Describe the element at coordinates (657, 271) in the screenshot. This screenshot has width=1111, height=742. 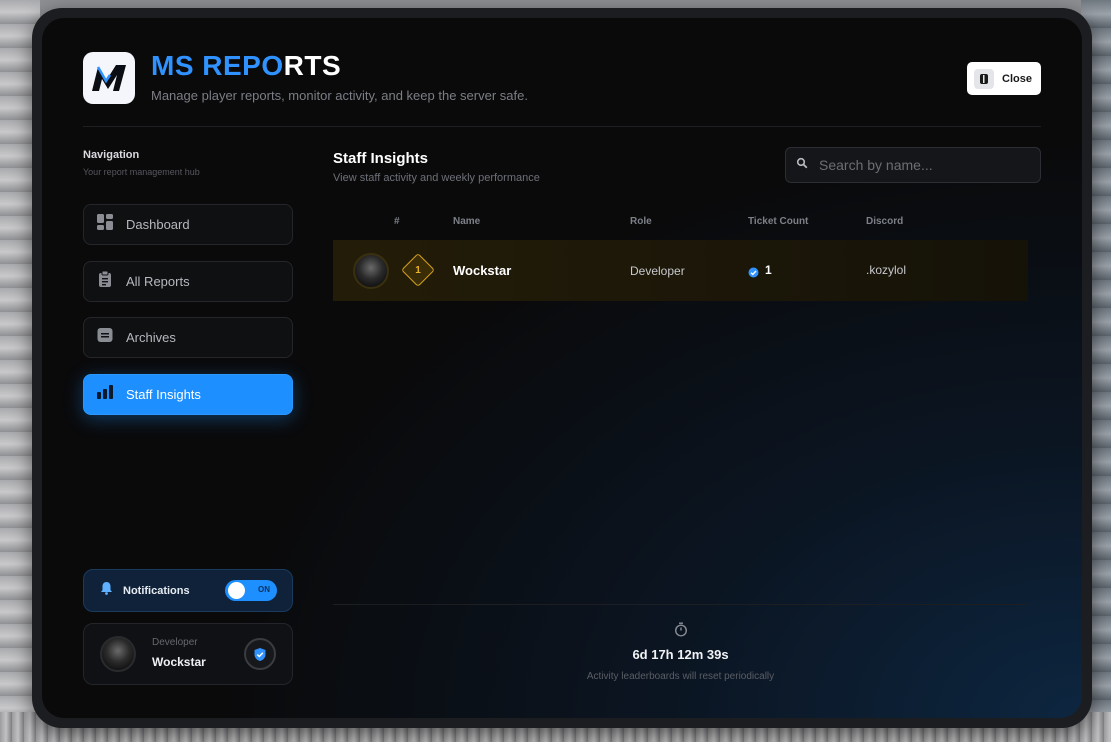
I see `row-role: Developer` at that location.